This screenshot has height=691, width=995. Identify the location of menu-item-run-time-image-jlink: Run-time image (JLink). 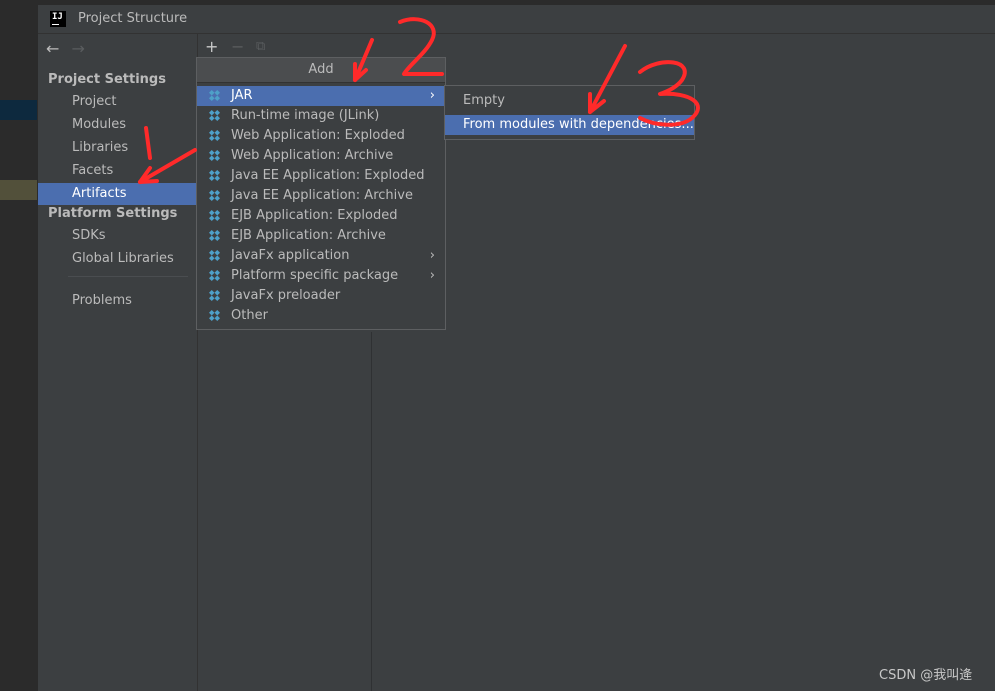
(321, 116).